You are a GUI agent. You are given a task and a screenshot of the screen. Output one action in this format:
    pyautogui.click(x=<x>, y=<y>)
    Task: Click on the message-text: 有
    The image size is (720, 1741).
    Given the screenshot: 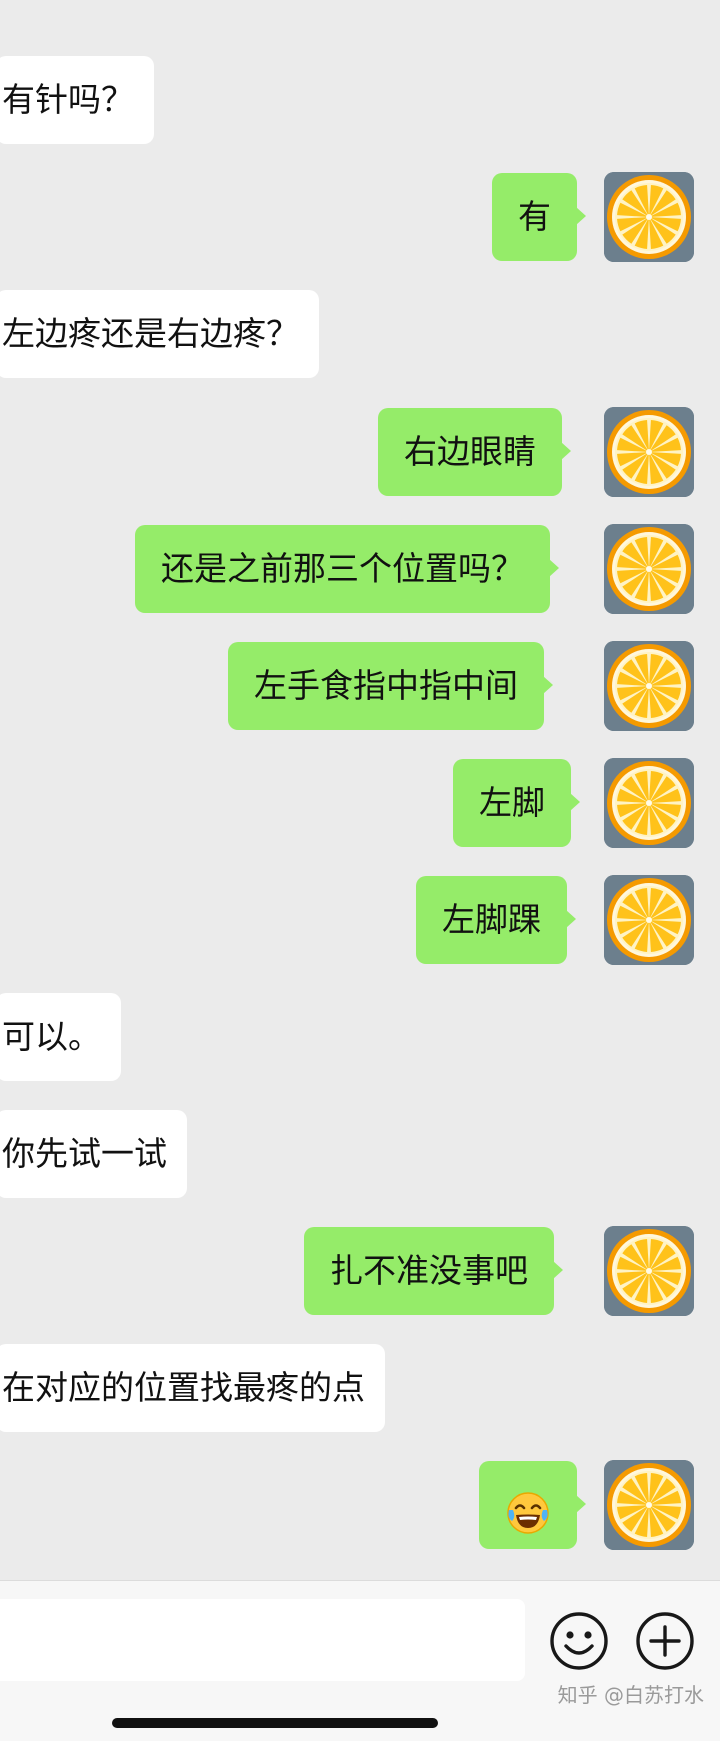 What is the action you would take?
    pyautogui.click(x=534, y=216)
    